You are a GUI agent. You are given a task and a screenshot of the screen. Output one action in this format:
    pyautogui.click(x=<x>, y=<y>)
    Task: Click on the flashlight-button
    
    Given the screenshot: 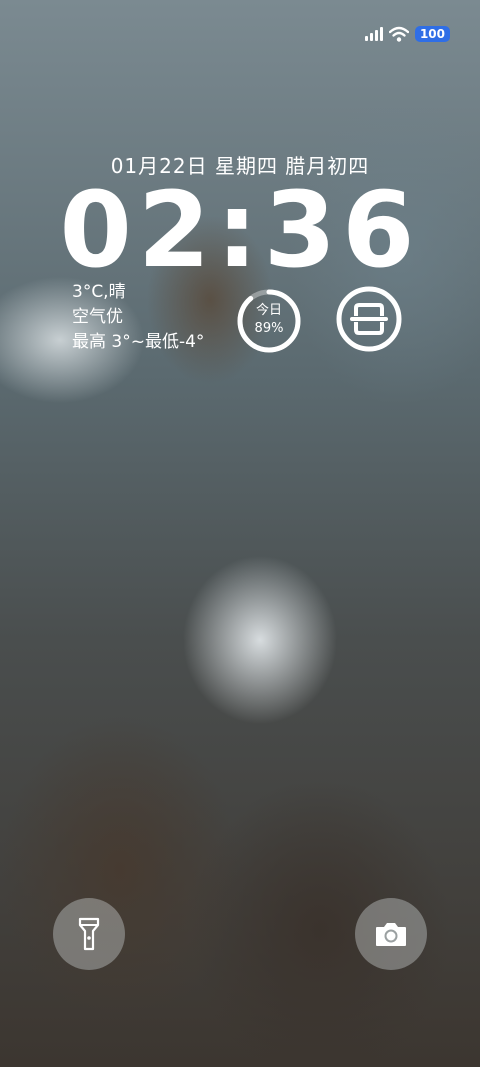 What is the action you would take?
    pyautogui.click(x=89, y=934)
    